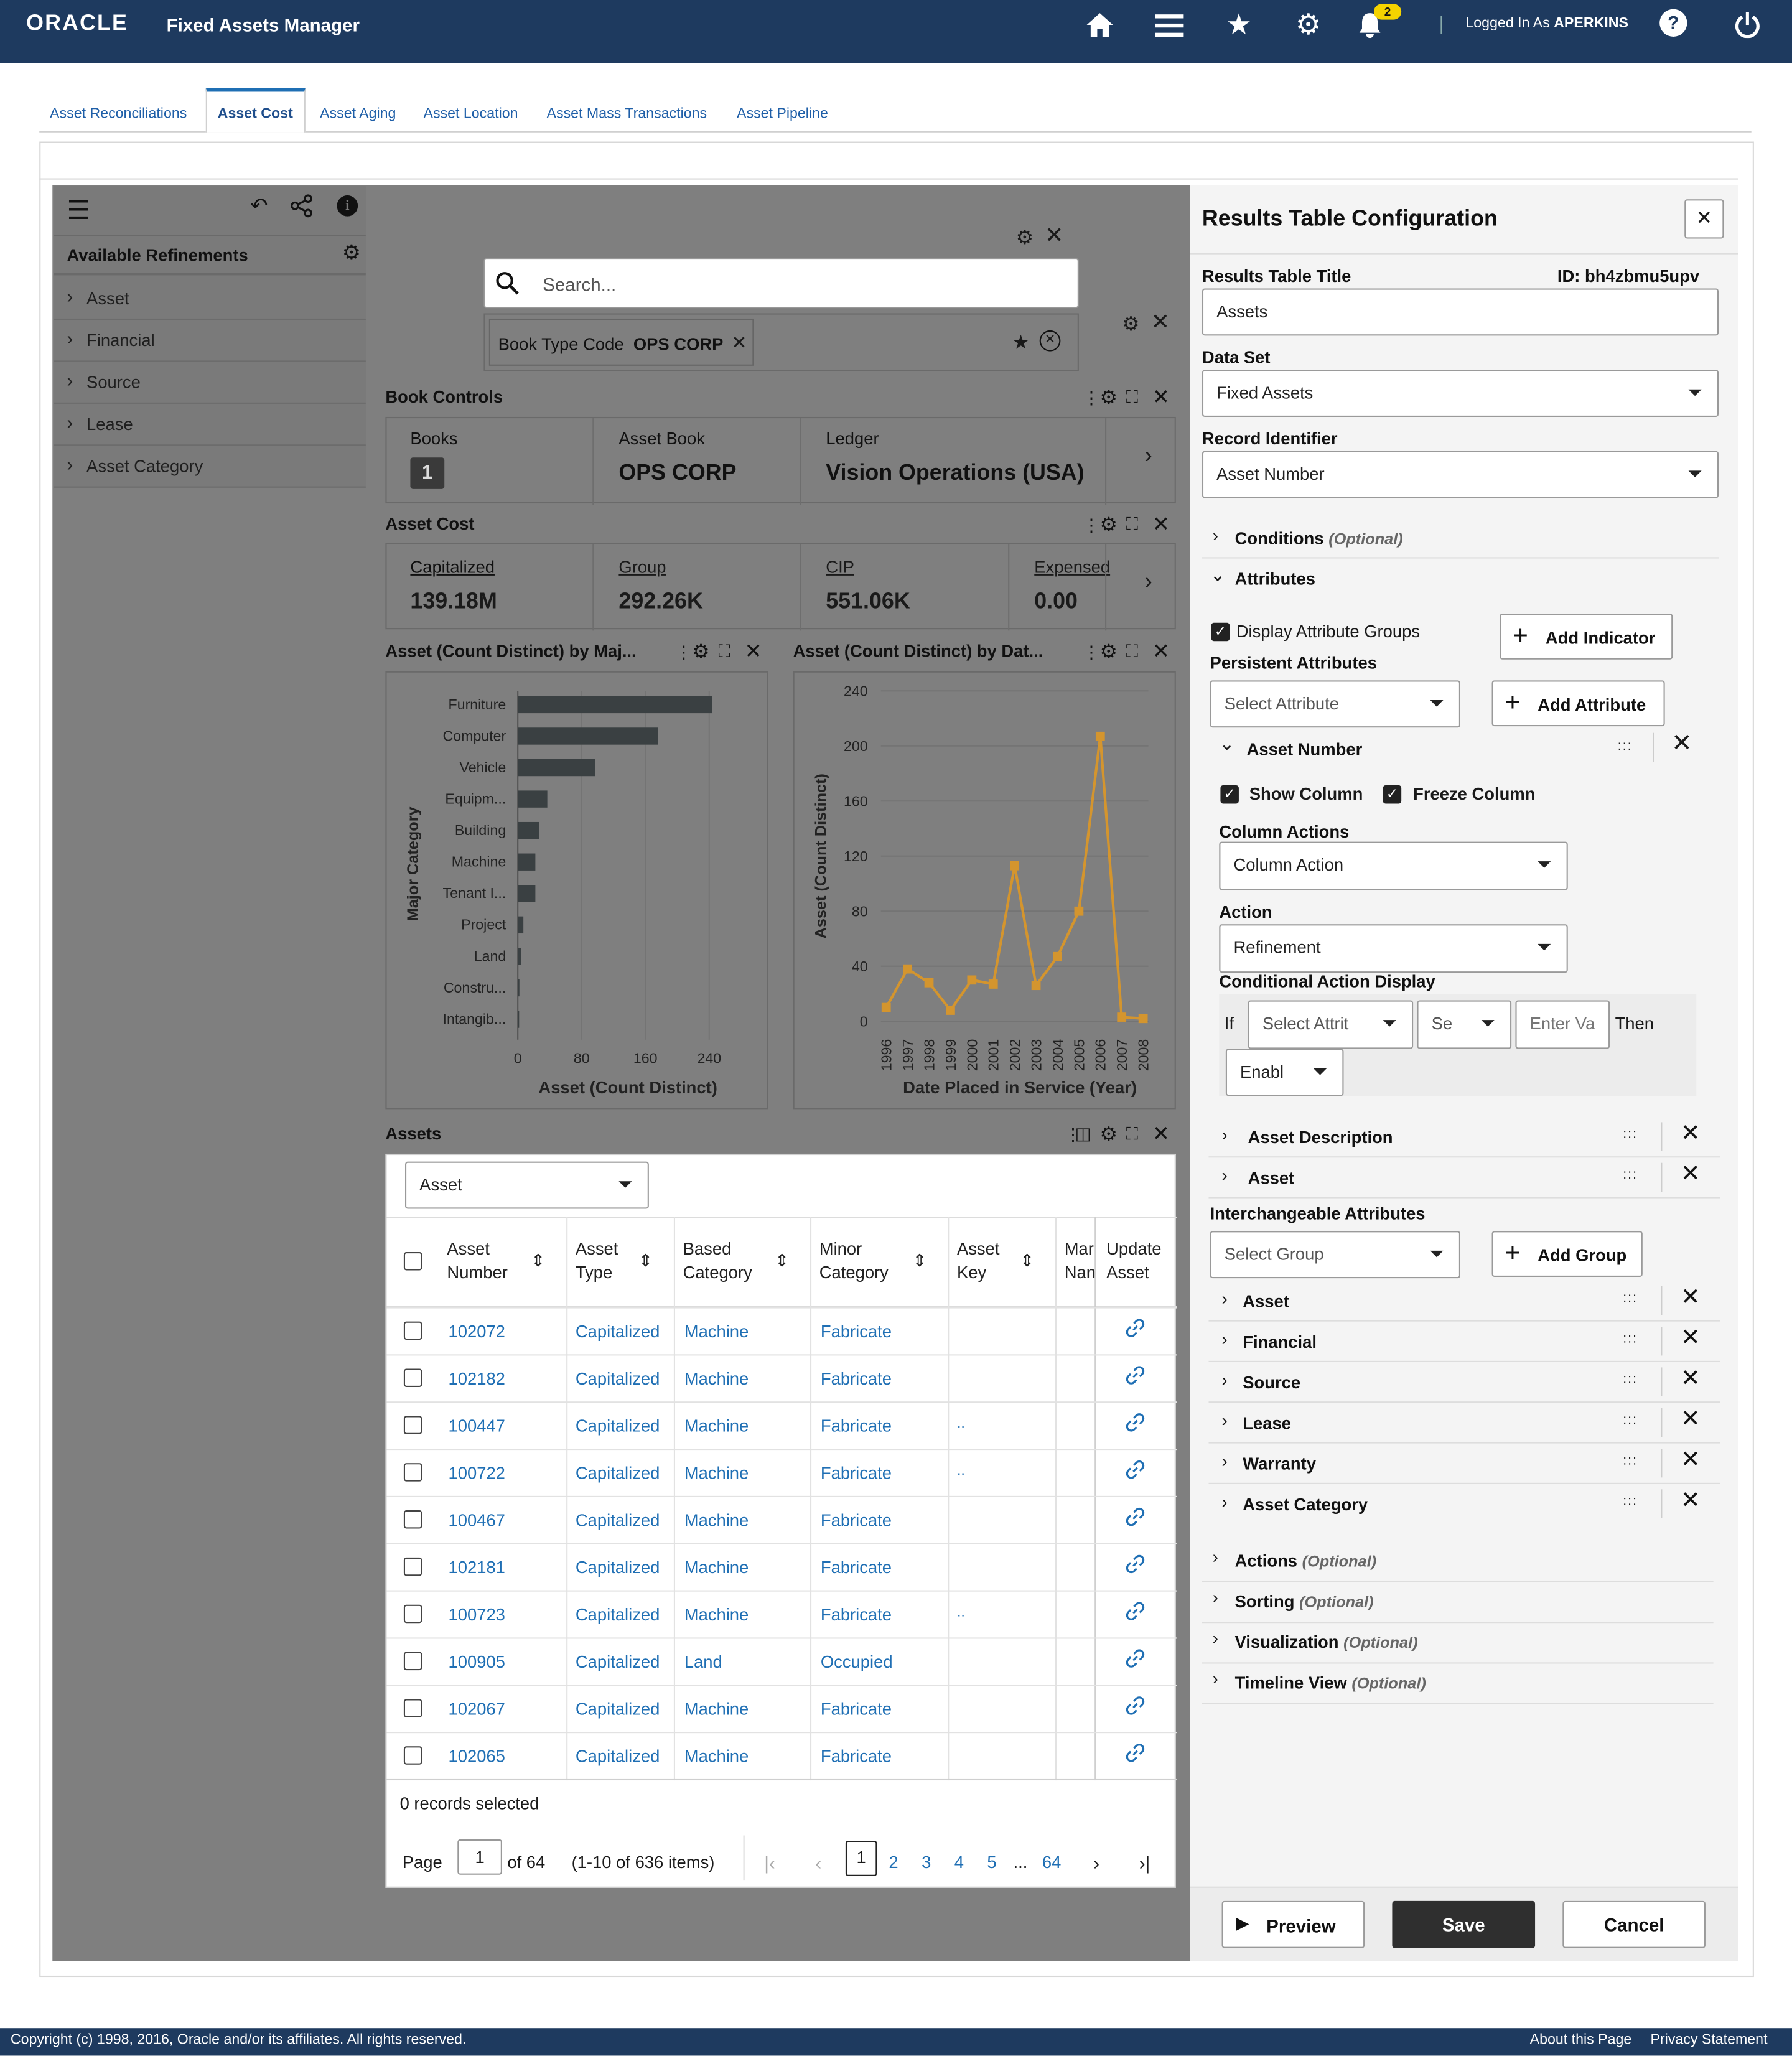 The image size is (1792, 2056). I want to click on group-source: › Source::: ✕, so click(1464, 1383).